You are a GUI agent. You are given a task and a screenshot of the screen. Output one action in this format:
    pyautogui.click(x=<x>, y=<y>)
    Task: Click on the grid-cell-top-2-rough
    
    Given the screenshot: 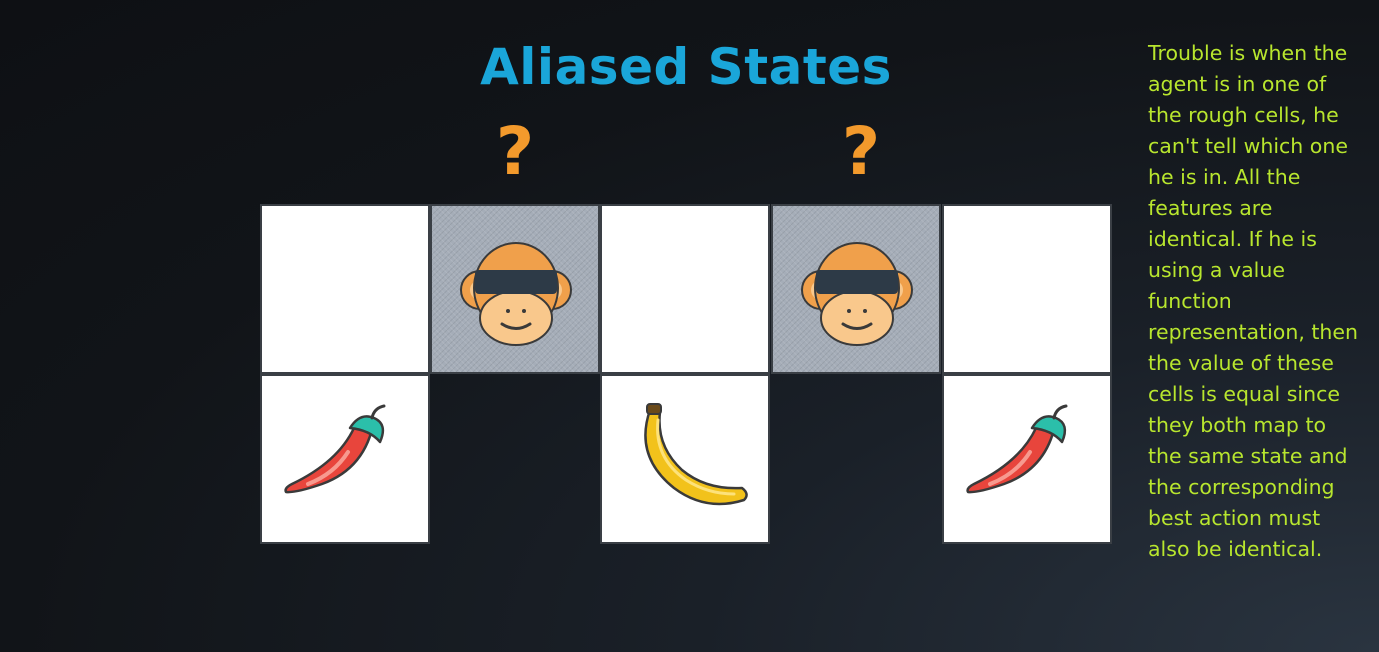 What is the action you would take?
    pyautogui.click(x=515, y=289)
    